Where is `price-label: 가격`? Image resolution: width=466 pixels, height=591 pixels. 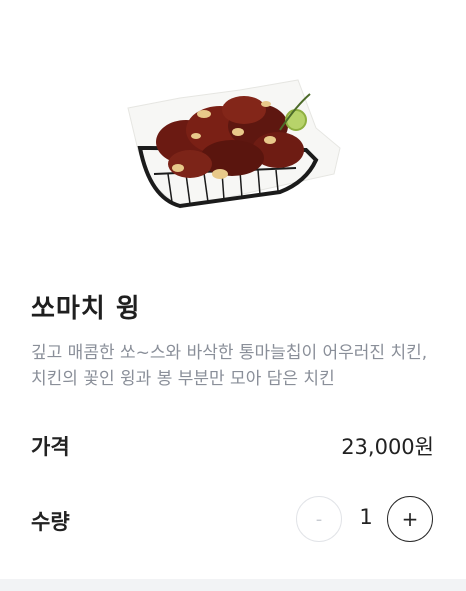
price-label: 가격 is located at coordinates (50, 447).